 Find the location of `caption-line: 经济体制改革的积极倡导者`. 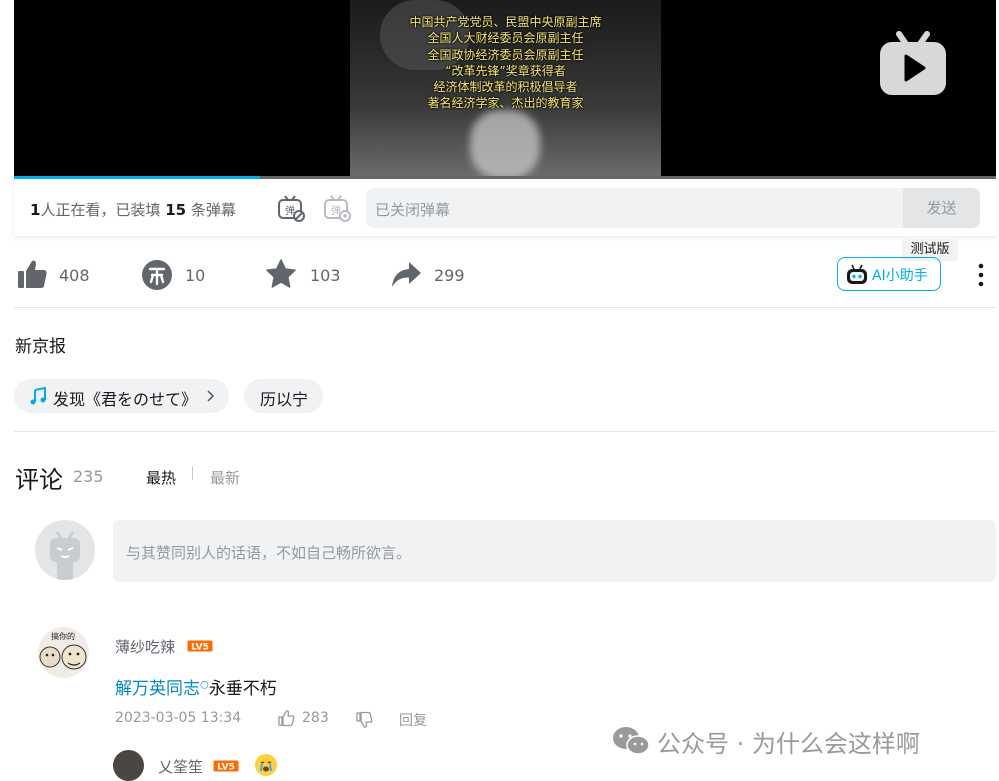

caption-line: 经济体制改革的积极倡导者 is located at coordinates (505, 87).